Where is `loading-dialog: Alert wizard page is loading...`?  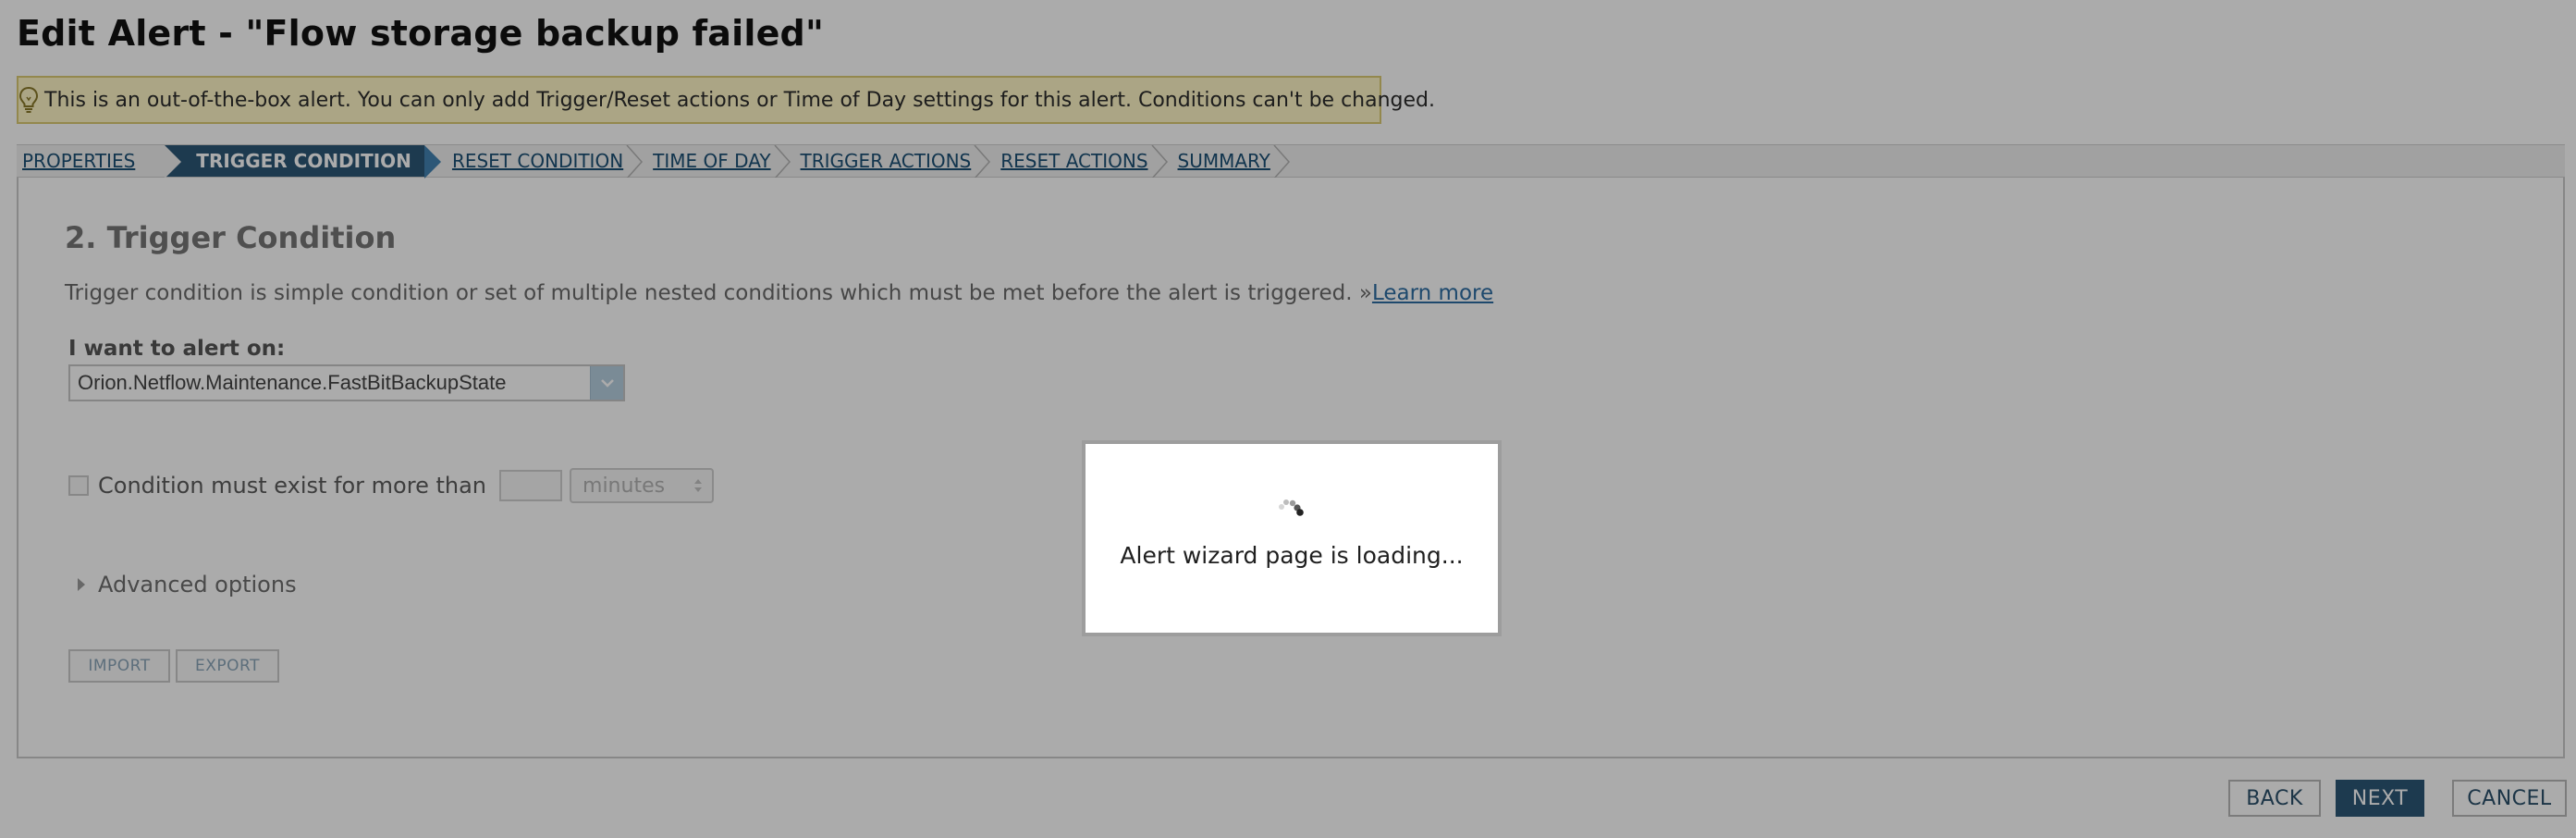
loading-dialog: Alert wizard page is loading... is located at coordinates (1292, 538).